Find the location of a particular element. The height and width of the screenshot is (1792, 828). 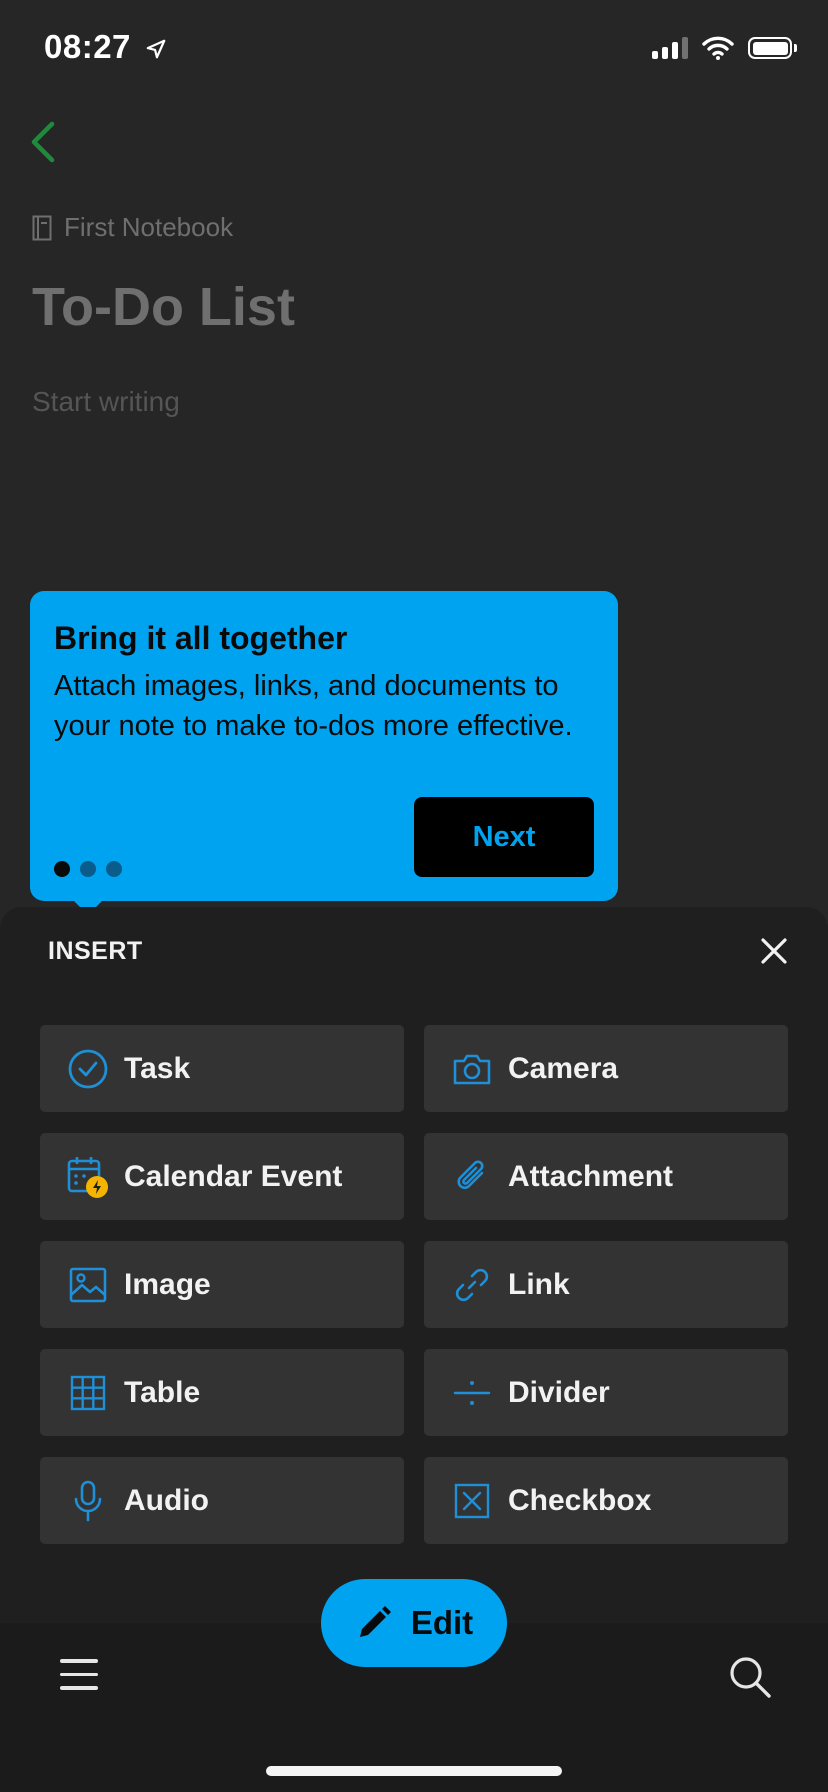

note-body-placeholder: Start writing is located at coordinates (106, 402).